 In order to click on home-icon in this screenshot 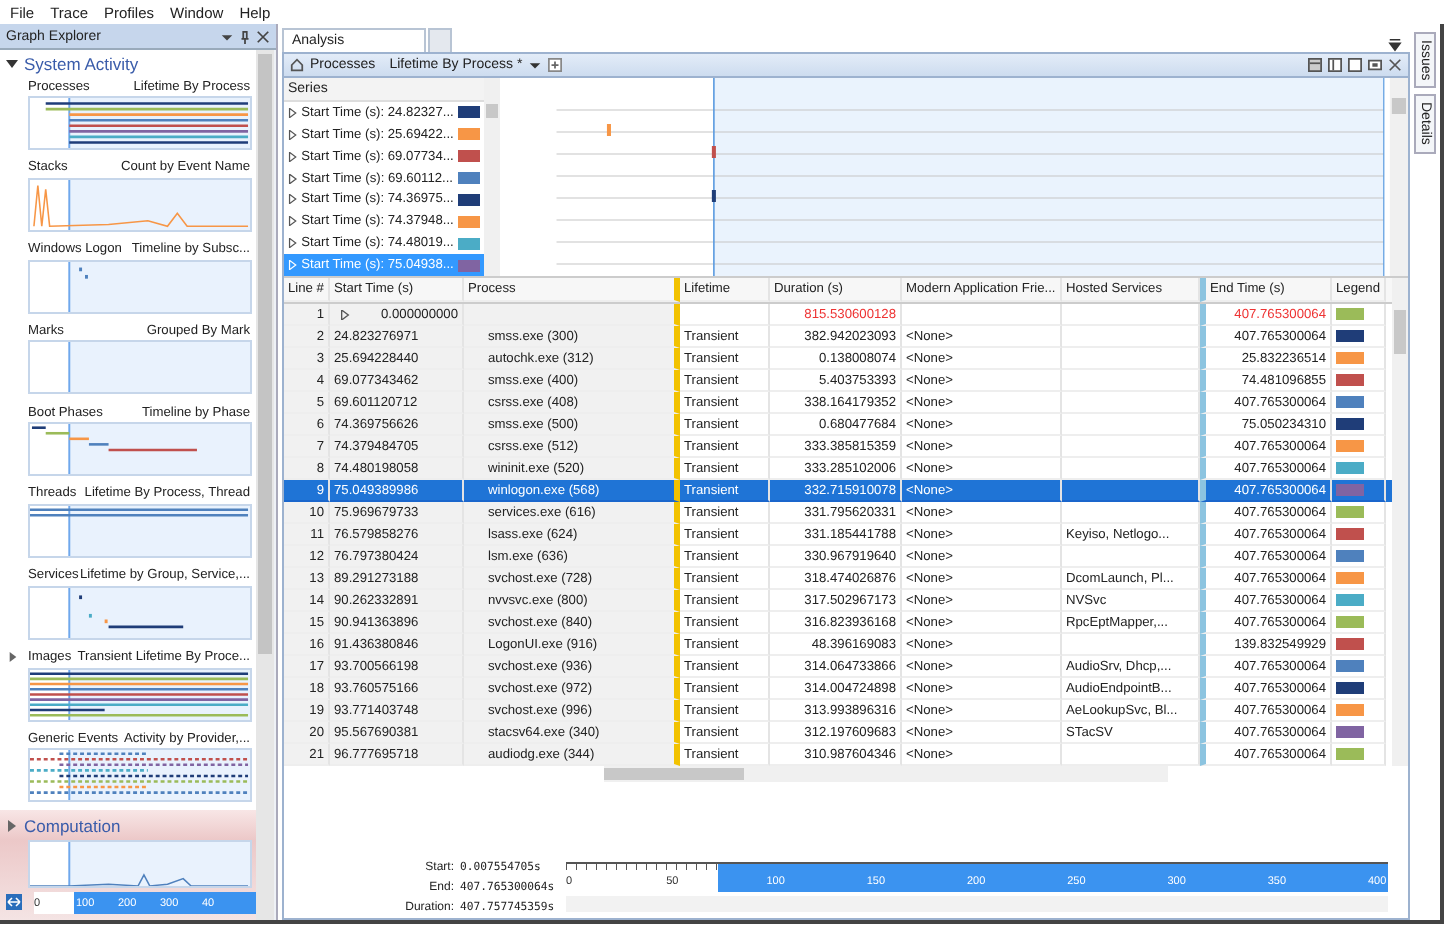, I will do `click(297, 65)`.